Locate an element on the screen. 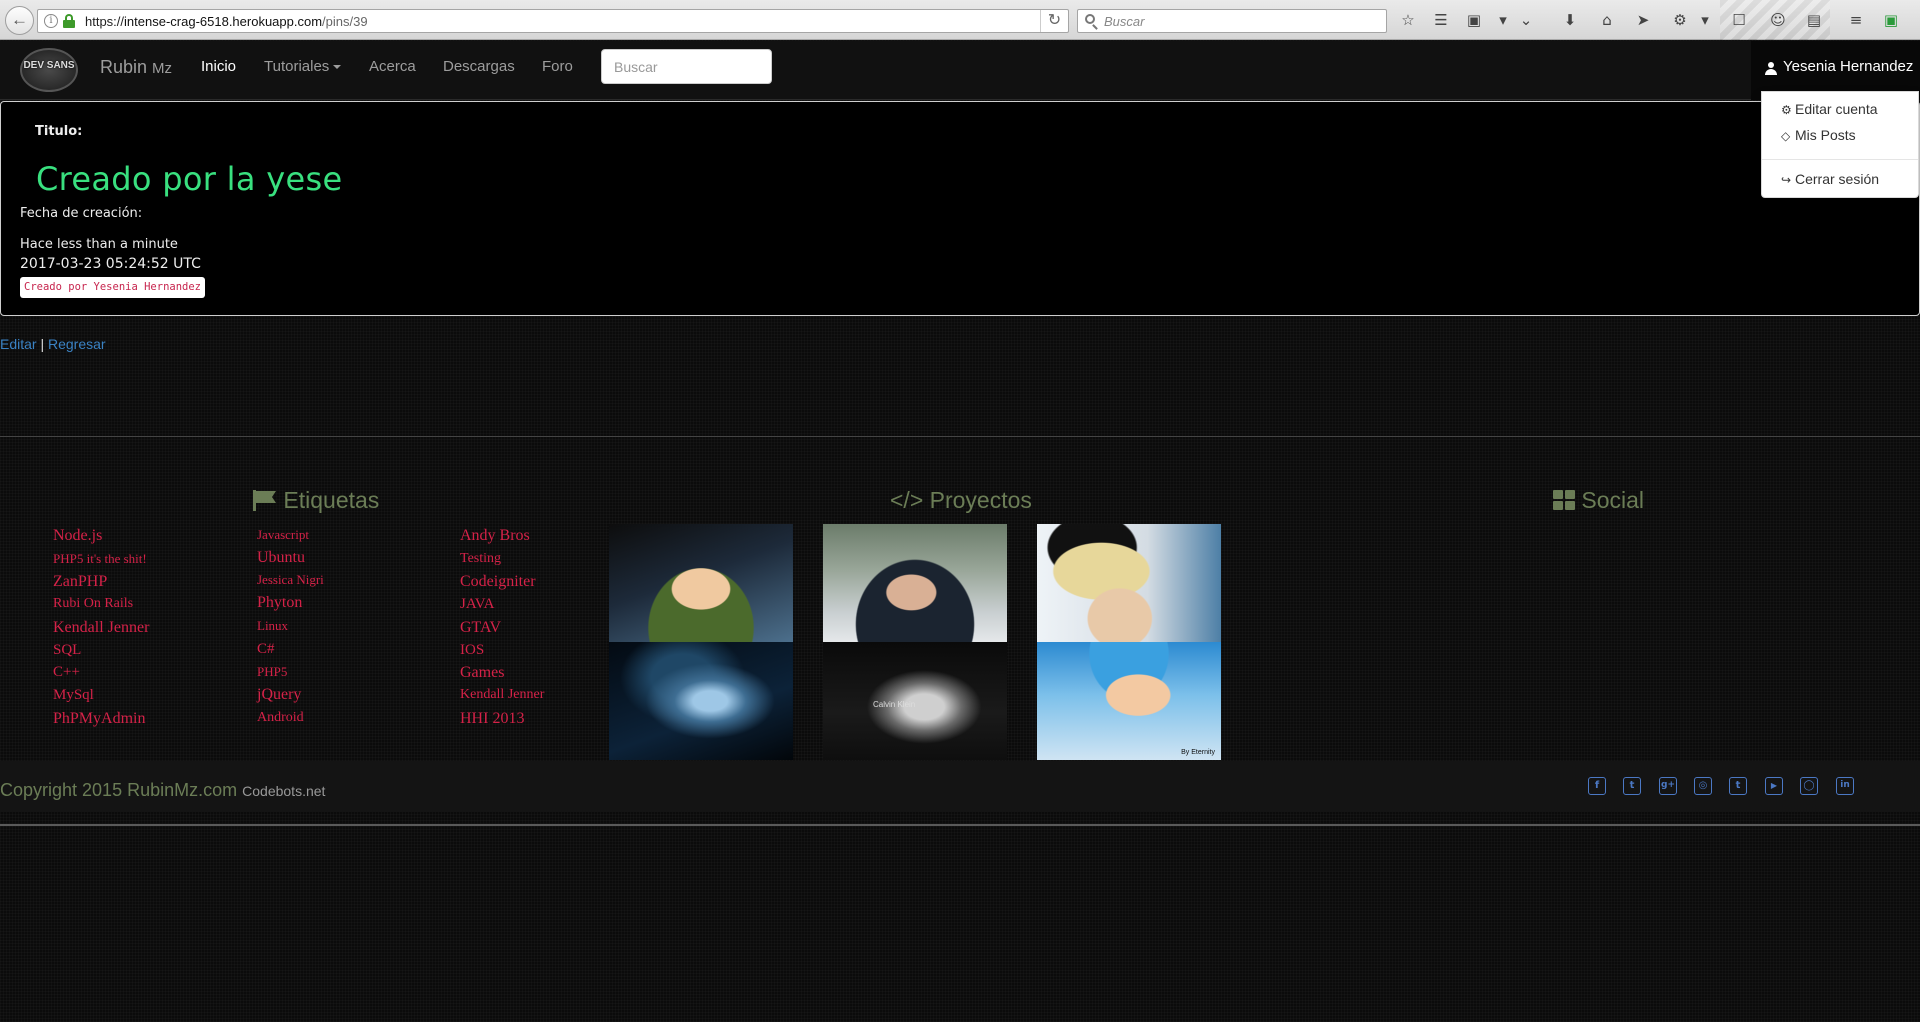 This screenshot has height=1022, width=1920. extension-icon: ⚙ is located at coordinates (1680, 20).